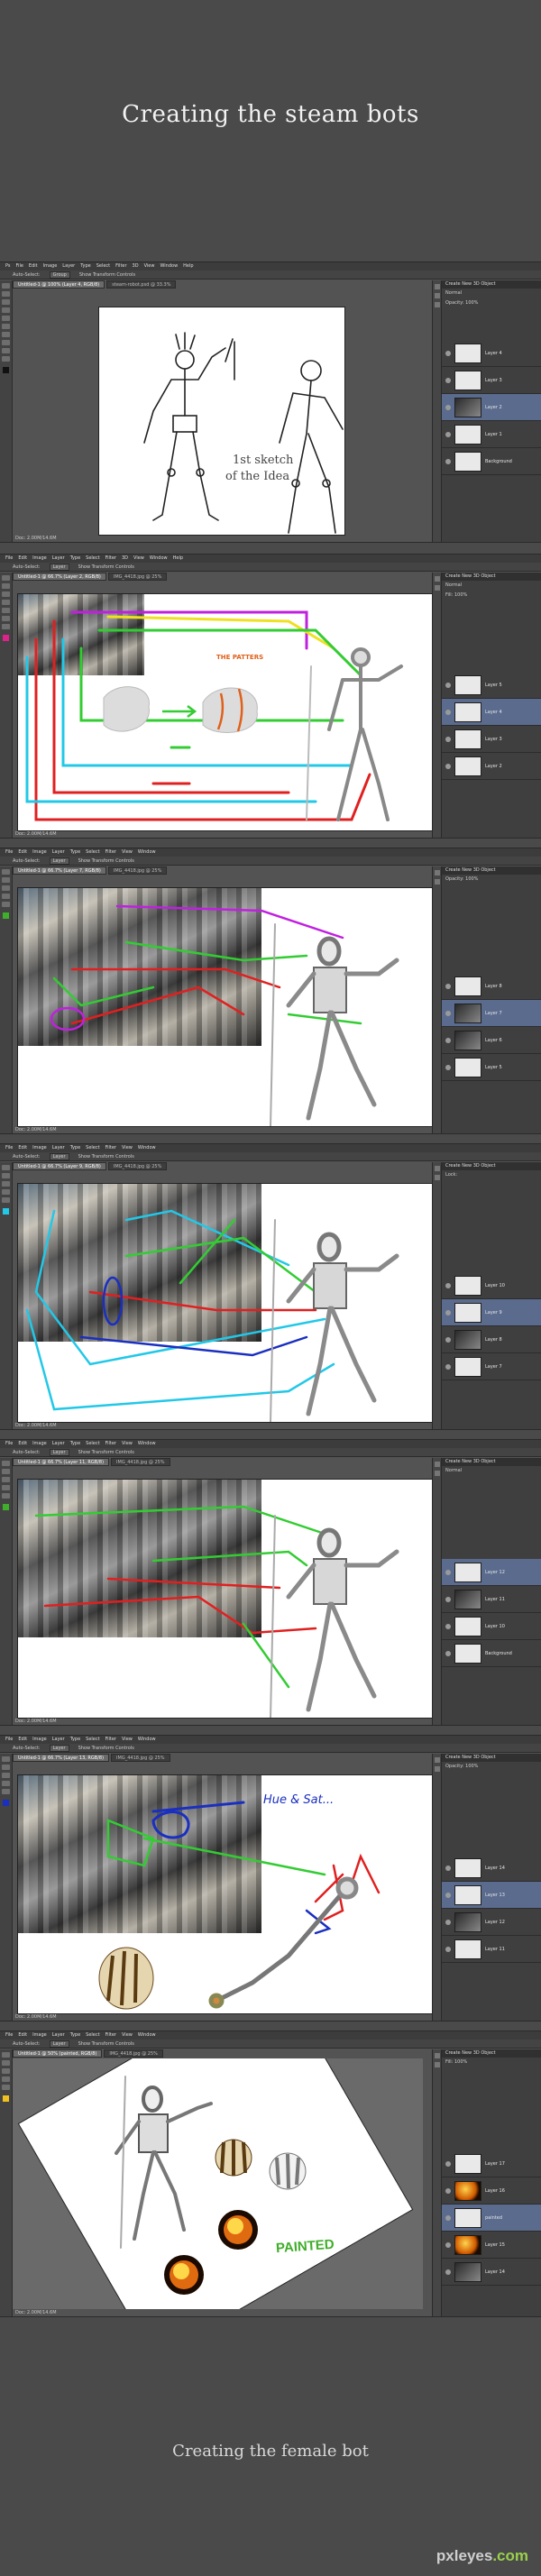  What do you see at coordinates (59, 284) in the screenshot?
I see `document-tab: Untitled-1 @ 100% (Layer 4, RGB/8)` at bounding box center [59, 284].